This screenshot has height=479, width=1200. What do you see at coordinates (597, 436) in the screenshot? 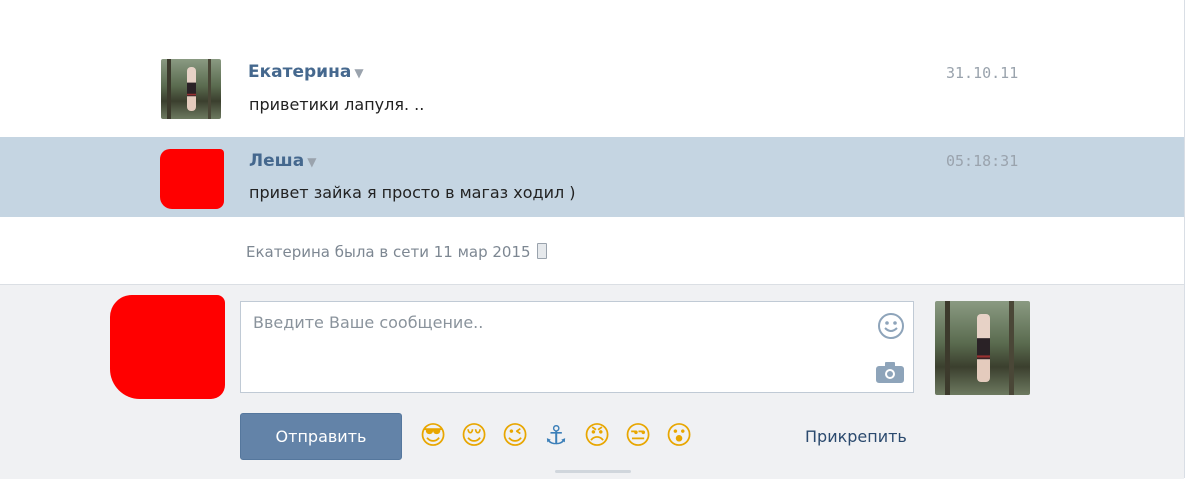
I see `angry-face-icon: 😠` at bounding box center [597, 436].